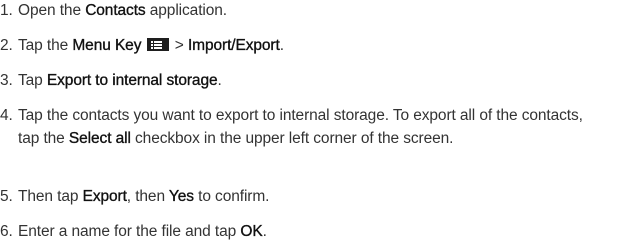 The height and width of the screenshot is (245, 622). I want to click on step-number: 6., so click(6, 231).